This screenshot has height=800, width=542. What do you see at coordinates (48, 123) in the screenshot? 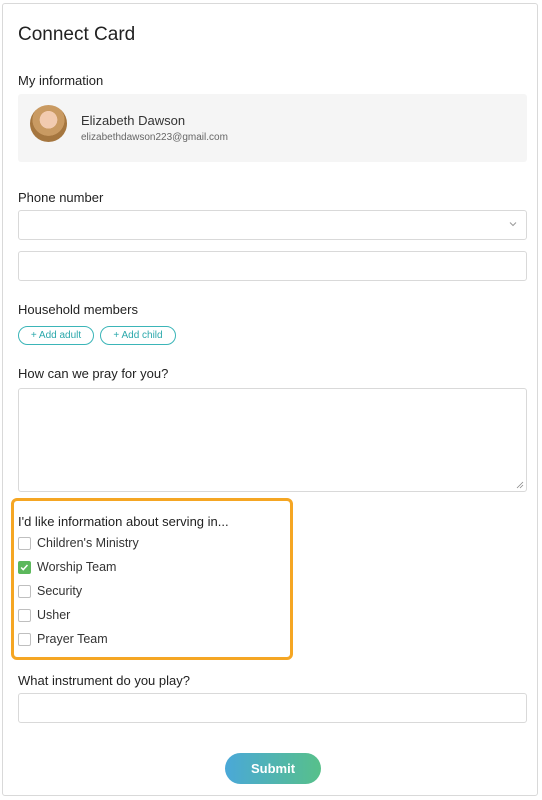
I see `avatar` at bounding box center [48, 123].